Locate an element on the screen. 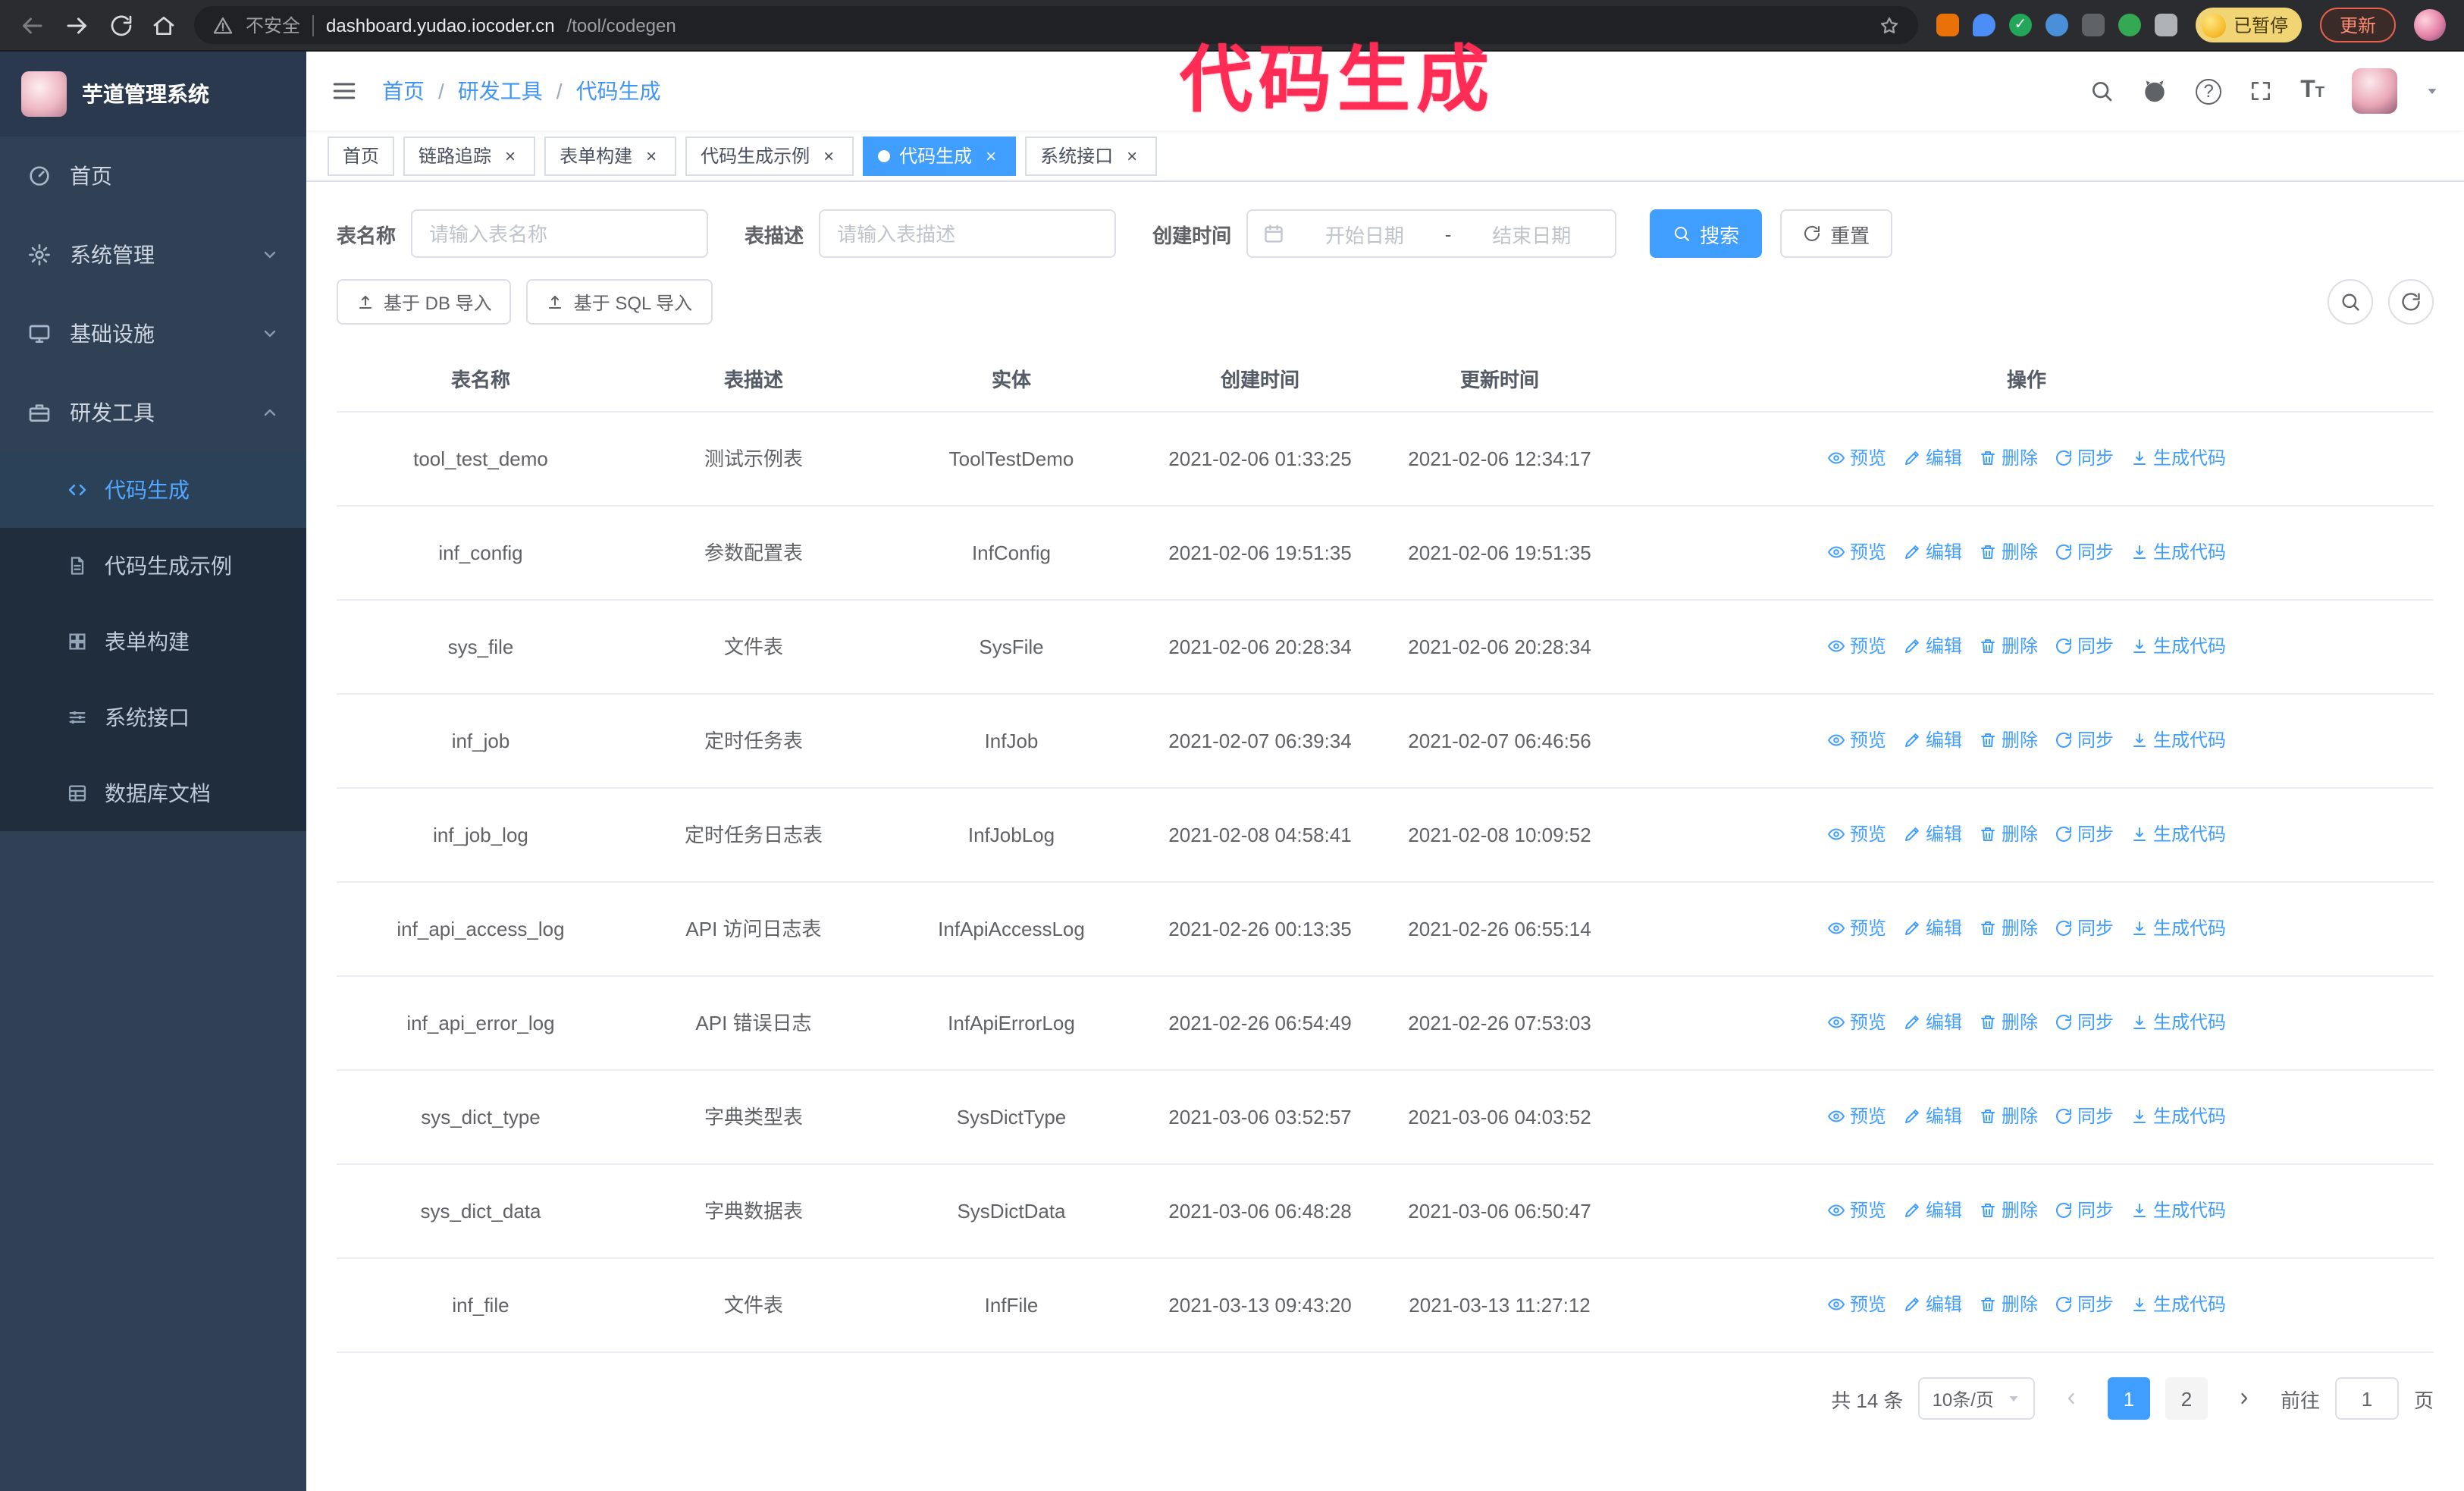 The height and width of the screenshot is (1491, 2464). browser-back-icon is located at coordinates (31, 25).